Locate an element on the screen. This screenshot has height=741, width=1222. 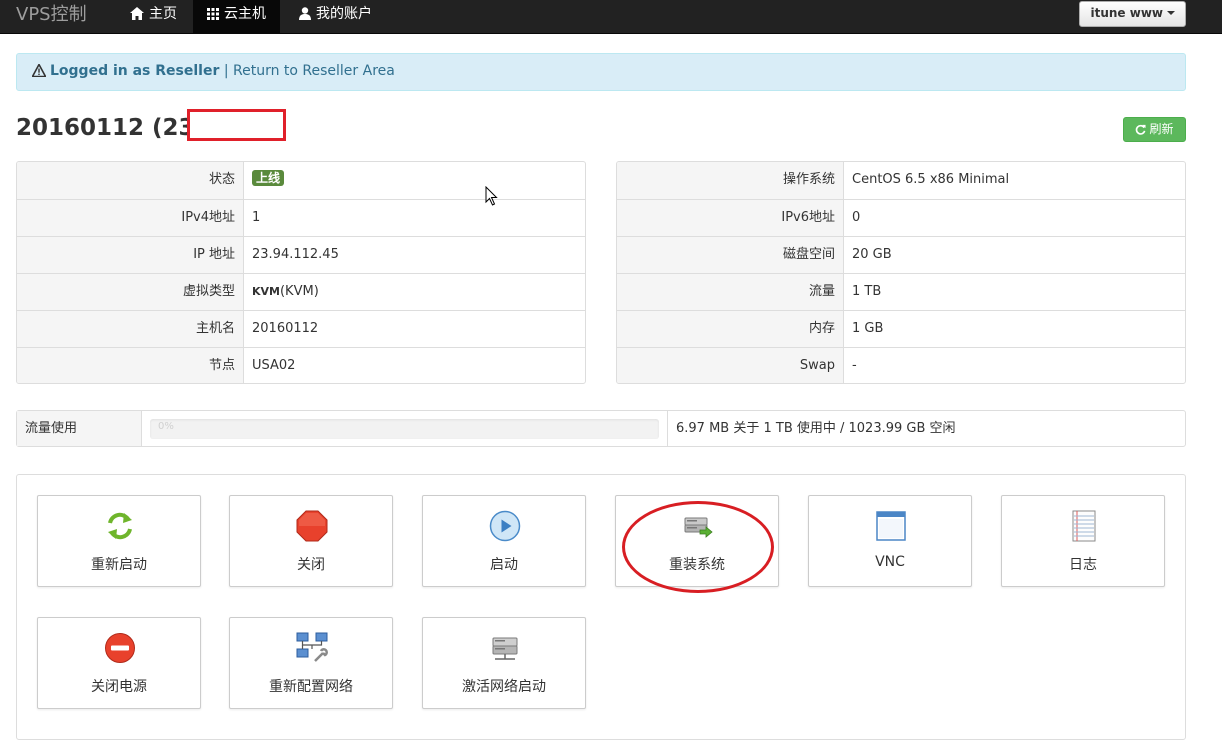
action-label: 激活网络启动 is located at coordinates (504, 687).